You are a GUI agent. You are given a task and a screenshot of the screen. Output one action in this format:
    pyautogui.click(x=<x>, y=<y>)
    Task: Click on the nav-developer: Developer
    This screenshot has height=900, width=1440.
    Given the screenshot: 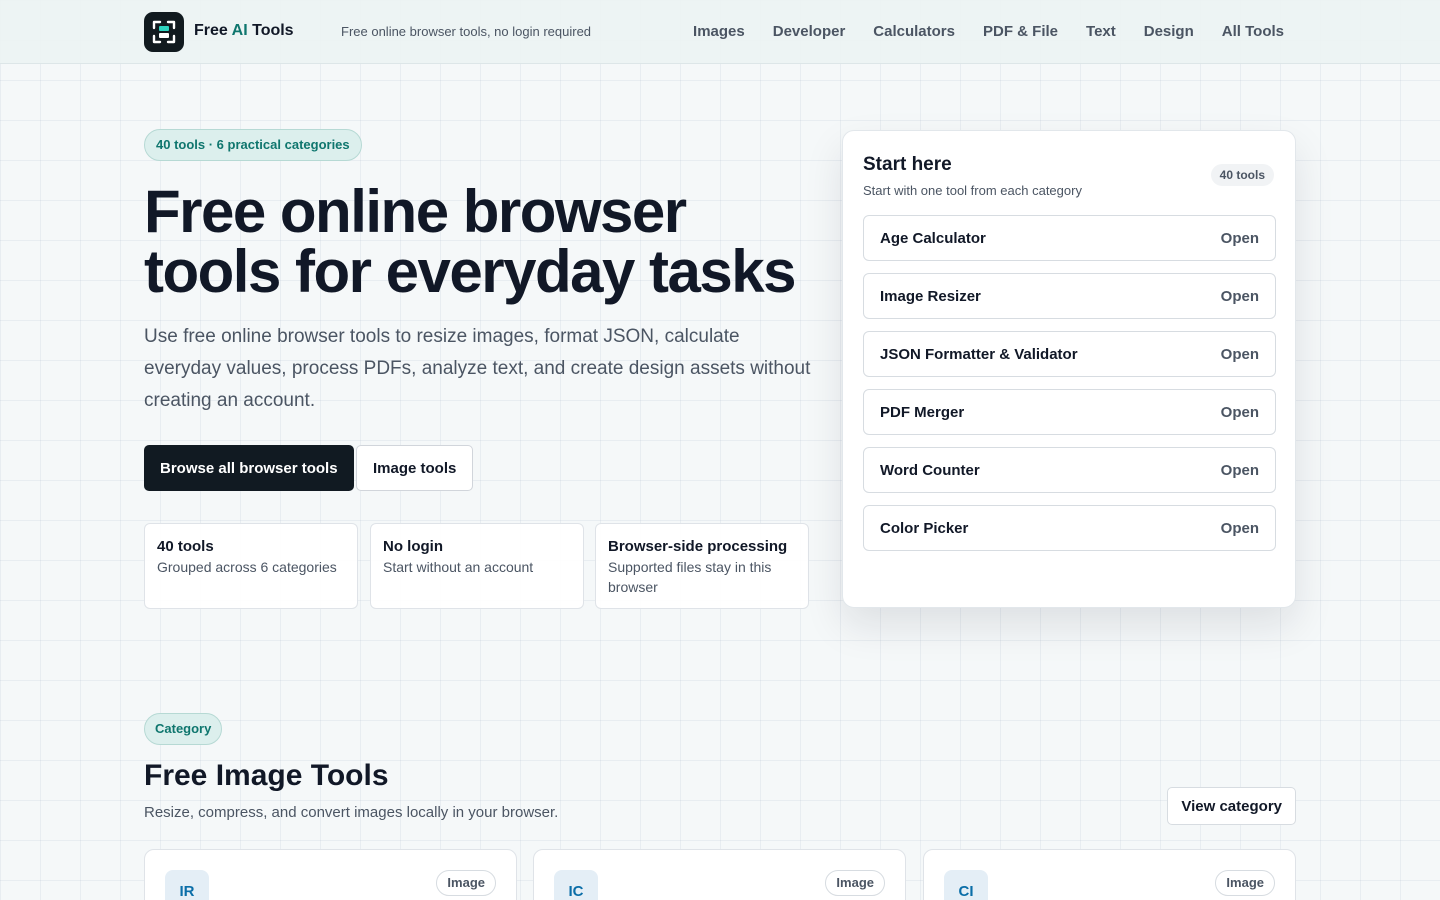 What is the action you would take?
    pyautogui.click(x=809, y=31)
    